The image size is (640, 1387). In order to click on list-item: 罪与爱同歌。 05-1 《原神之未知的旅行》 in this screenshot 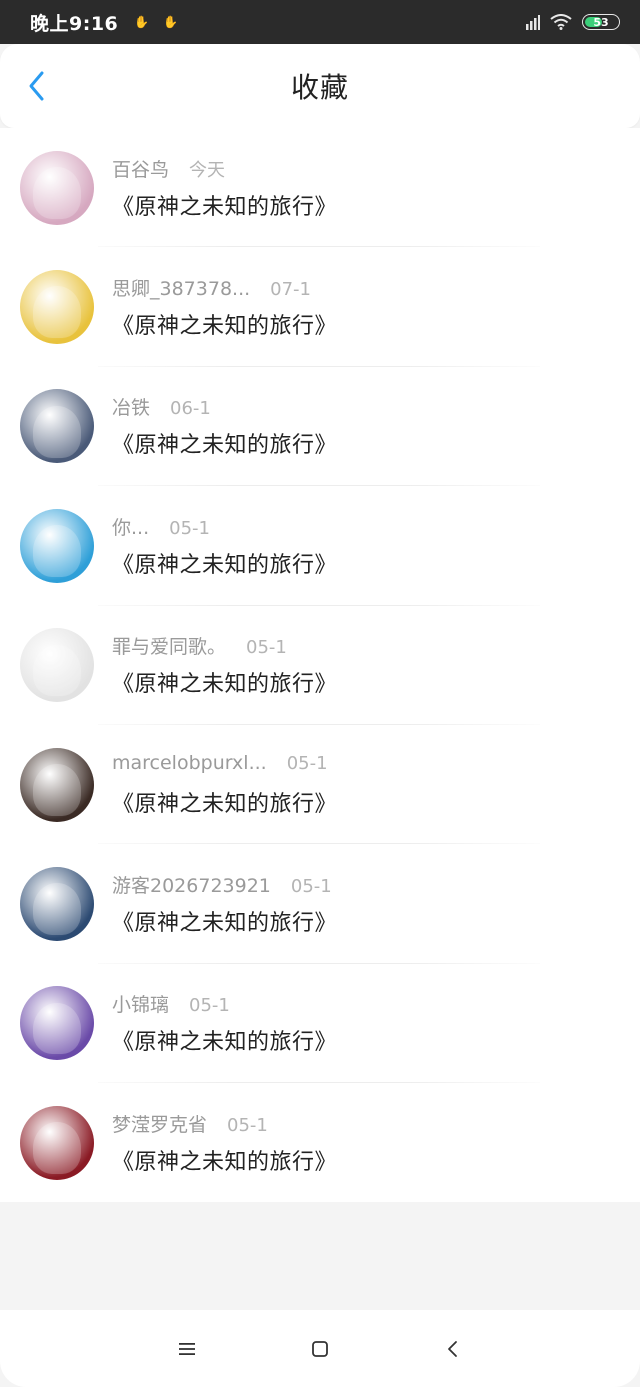, I will do `click(320, 665)`.